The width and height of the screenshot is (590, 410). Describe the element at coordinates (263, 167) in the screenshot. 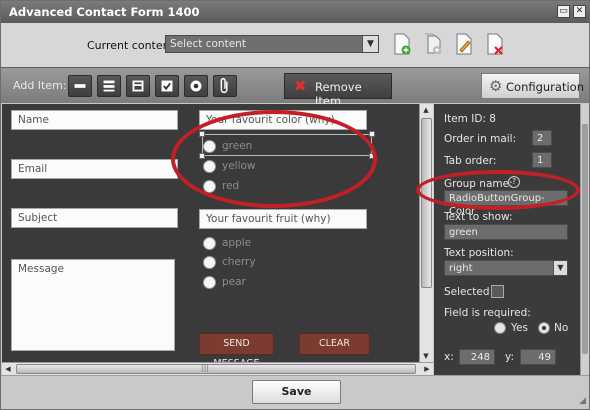

I see `color-option-yellow: yellow` at that location.